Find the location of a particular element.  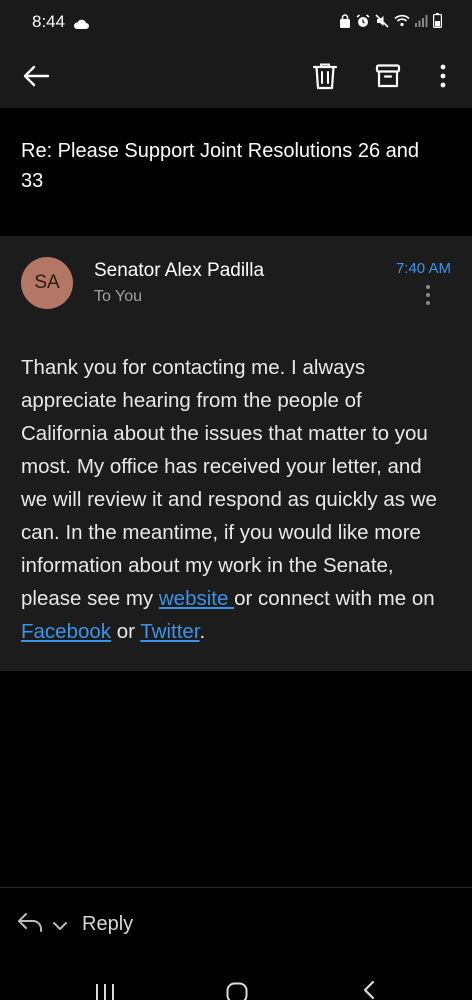

chevron-down-icon is located at coordinates (60, 927).